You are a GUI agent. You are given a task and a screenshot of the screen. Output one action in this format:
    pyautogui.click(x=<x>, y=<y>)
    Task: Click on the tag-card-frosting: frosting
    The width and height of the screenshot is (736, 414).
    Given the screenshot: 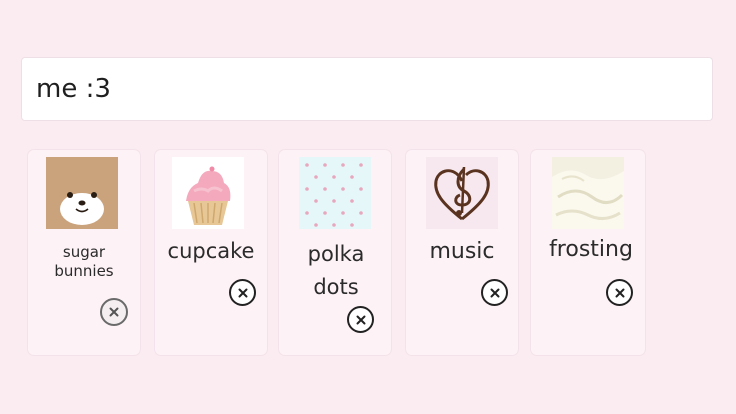 What is the action you would take?
    pyautogui.click(x=588, y=252)
    